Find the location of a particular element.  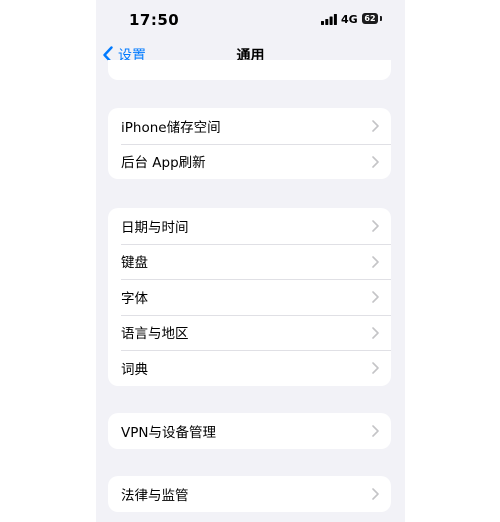

vpn-group: VPN与设备管理 is located at coordinates (249, 431).